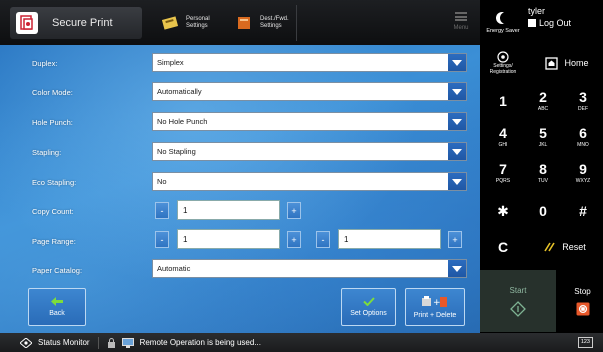  What do you see at coordinates (57, 313) in the screenshot?
I see `back-label: Back` at bounding box center [57, 313].